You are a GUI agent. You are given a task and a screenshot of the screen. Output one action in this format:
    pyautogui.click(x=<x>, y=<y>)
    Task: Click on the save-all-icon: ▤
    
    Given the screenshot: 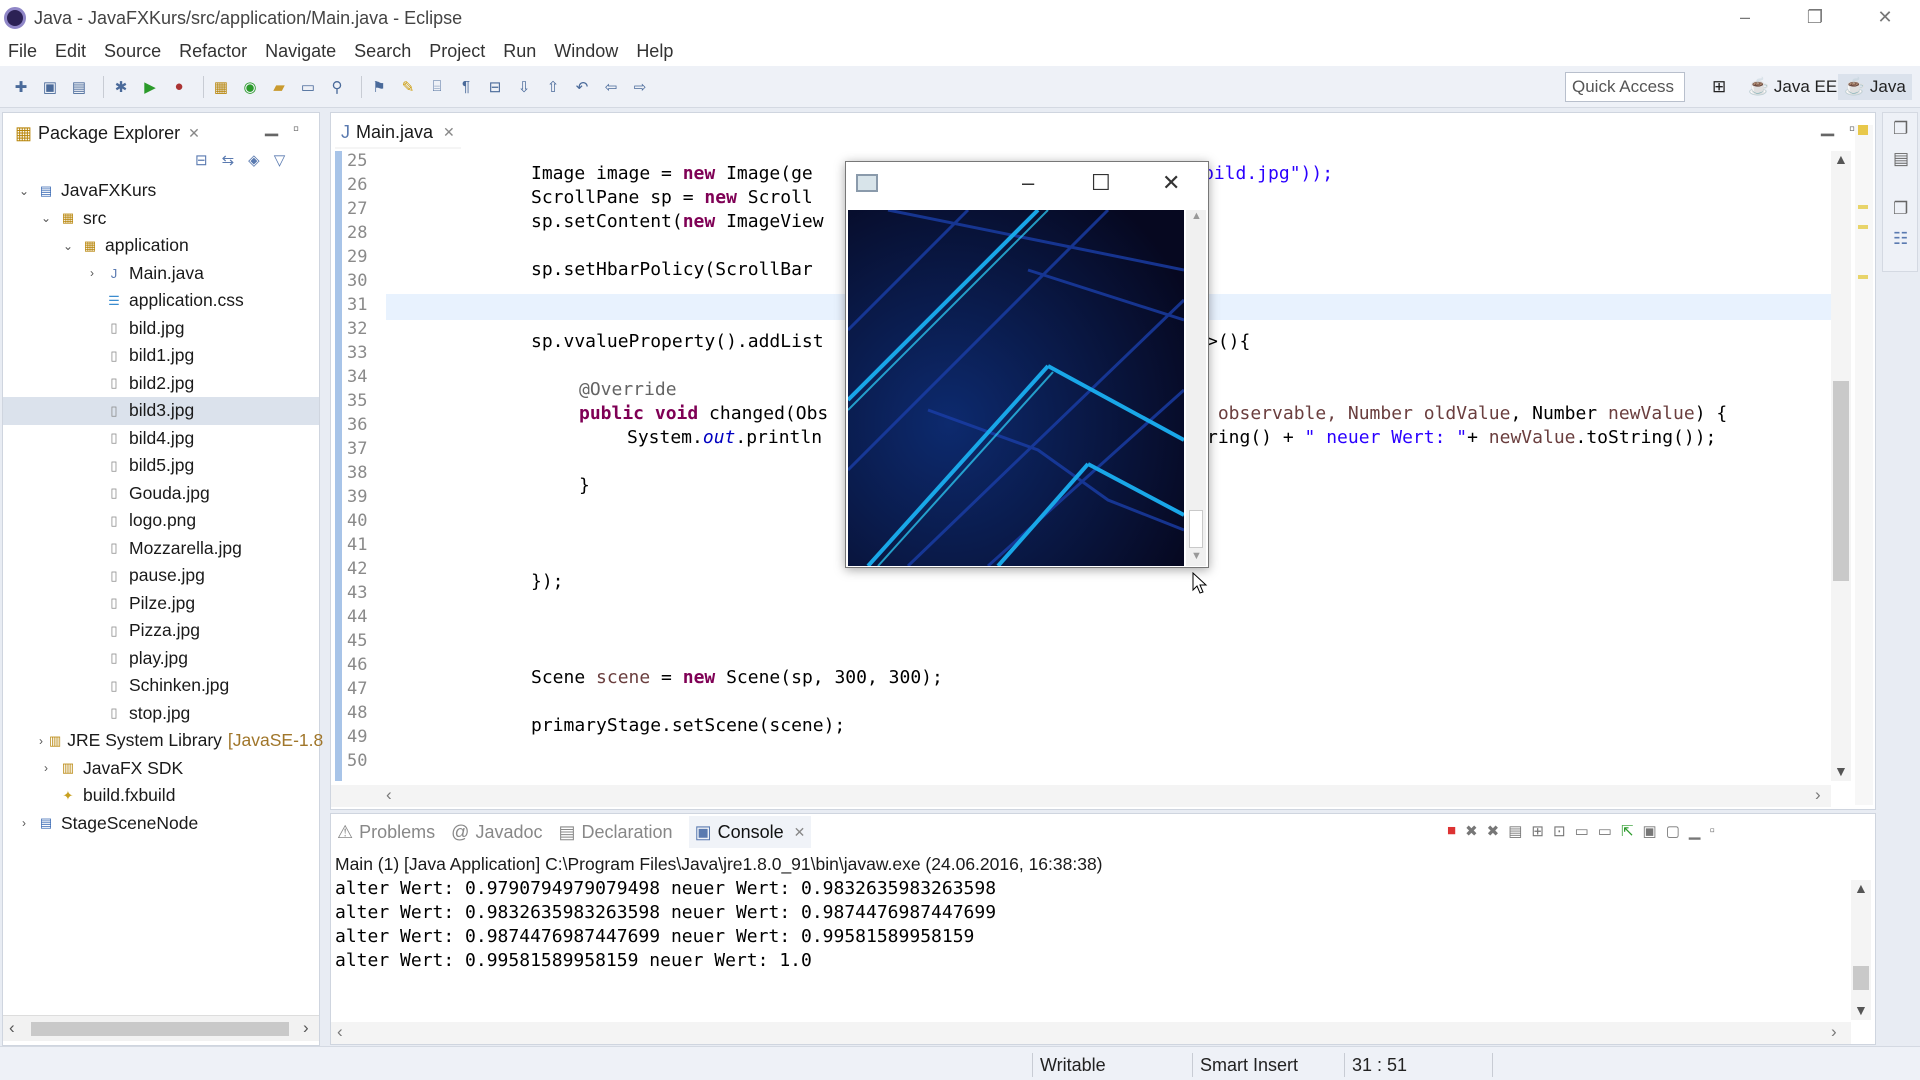 What is the action you would take?
    pyautogui.click(x=79, y=87)
    